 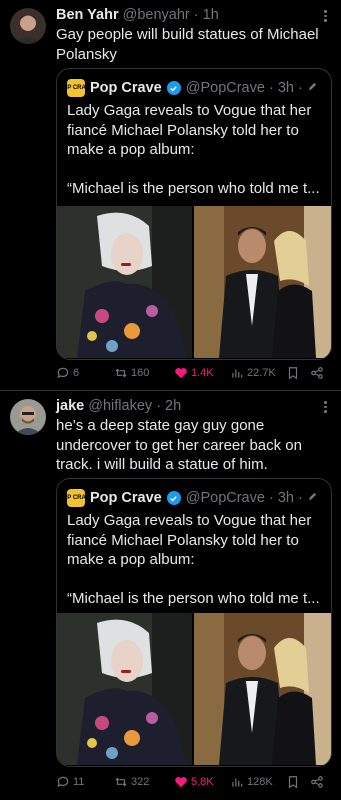 What do you see at coordinates (140, 373) in the screenshot?
I see `retweet-count: 160` at bounding box center [140, 373].